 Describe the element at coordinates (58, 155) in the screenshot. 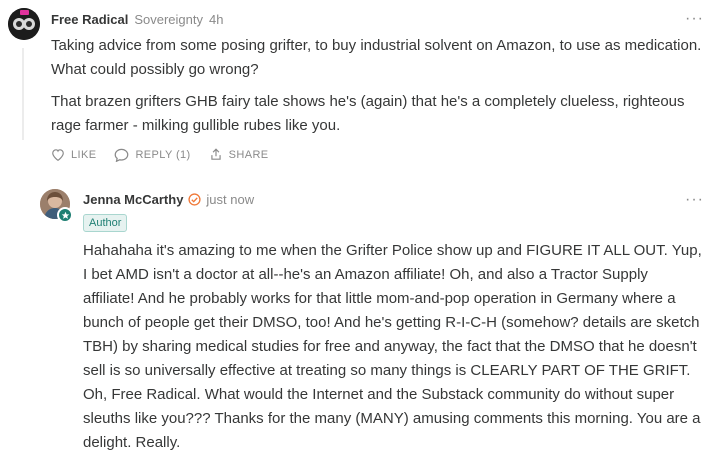

I see `heart-icon` at that location.